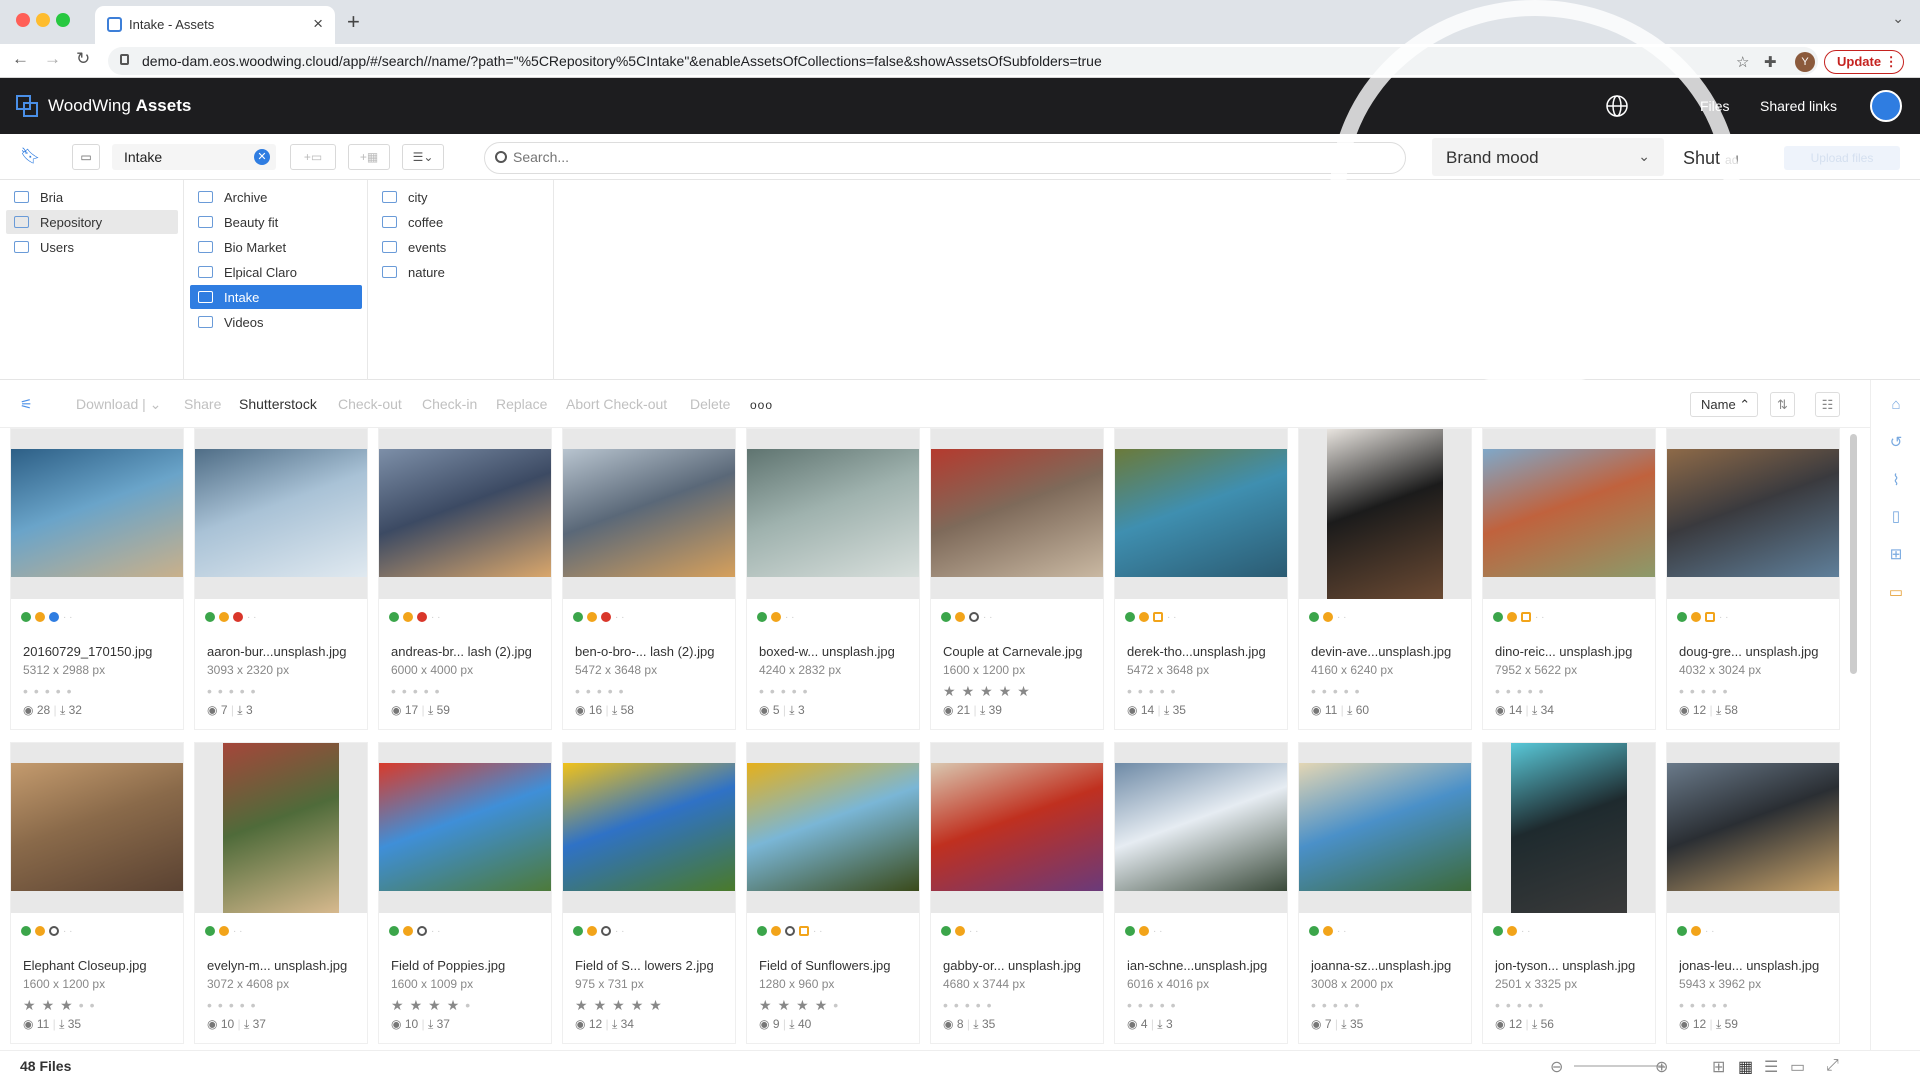  I want to click on rating-stars: ★★★••, so click(62, 1005).